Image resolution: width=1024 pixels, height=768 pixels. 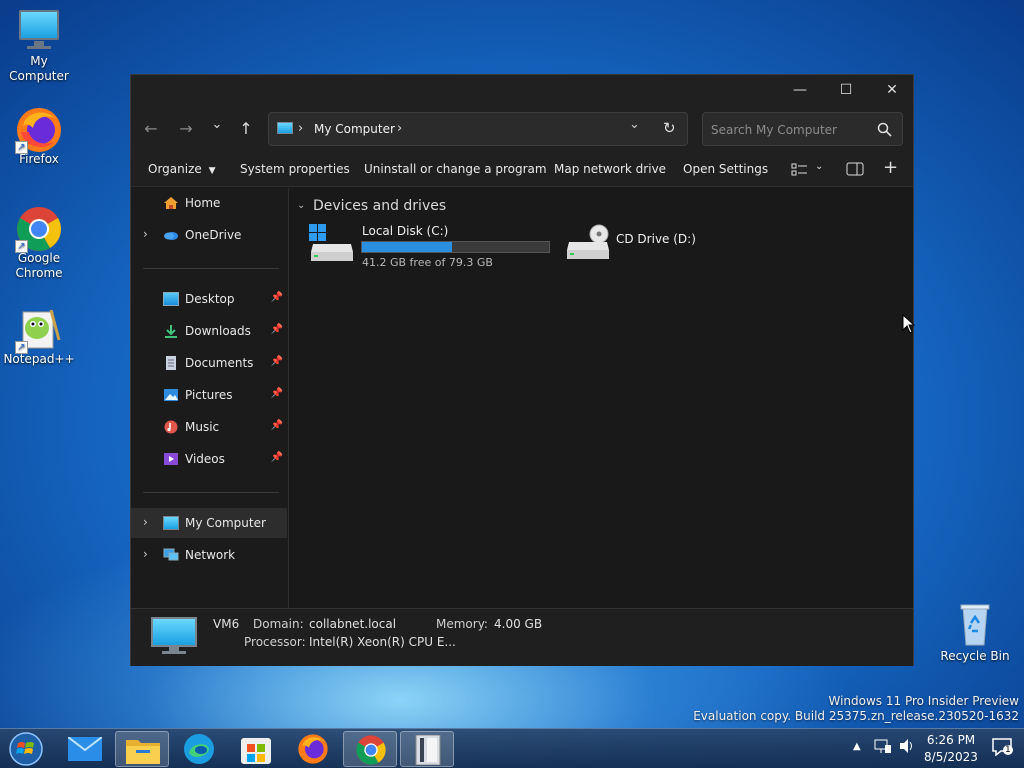 I want to click on folder-icon, so click(x=143, y=752).